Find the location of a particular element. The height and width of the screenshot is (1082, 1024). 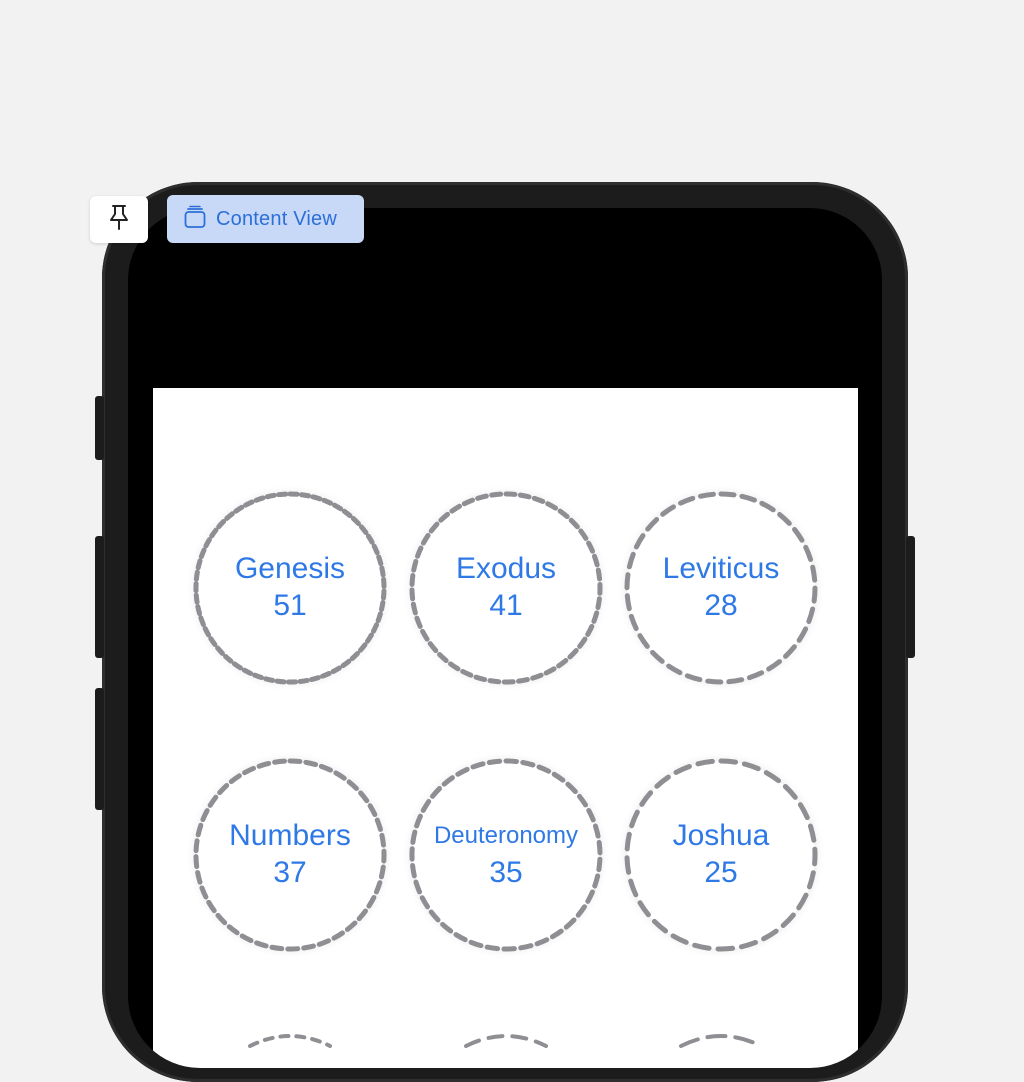

book-name: Joshua is located at coordinates (721, 835).